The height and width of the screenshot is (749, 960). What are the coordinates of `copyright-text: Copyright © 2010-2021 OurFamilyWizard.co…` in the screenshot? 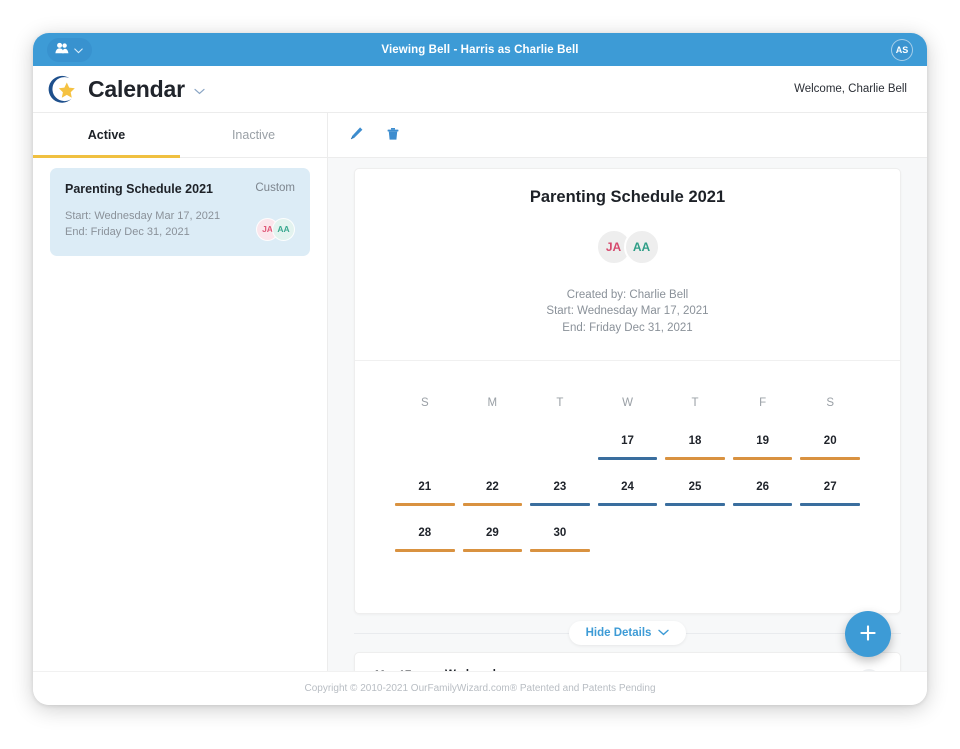 It's located at (480, 688).